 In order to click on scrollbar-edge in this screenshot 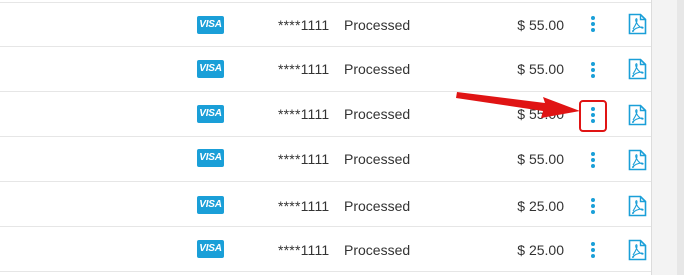, I will do `click(680, 137)`.